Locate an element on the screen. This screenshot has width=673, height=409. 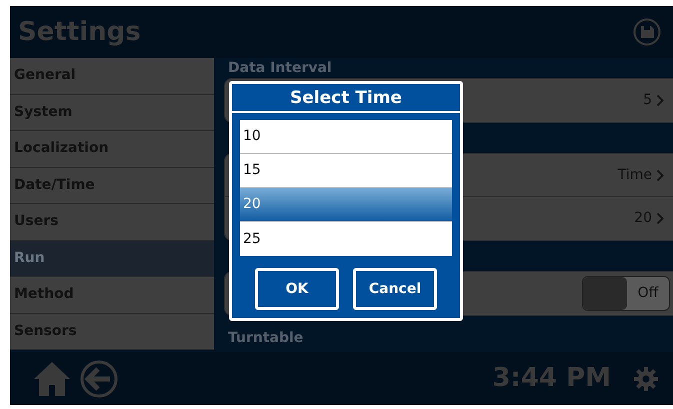
clock-time: 3:44 PM is located at coordinates (551, 378).